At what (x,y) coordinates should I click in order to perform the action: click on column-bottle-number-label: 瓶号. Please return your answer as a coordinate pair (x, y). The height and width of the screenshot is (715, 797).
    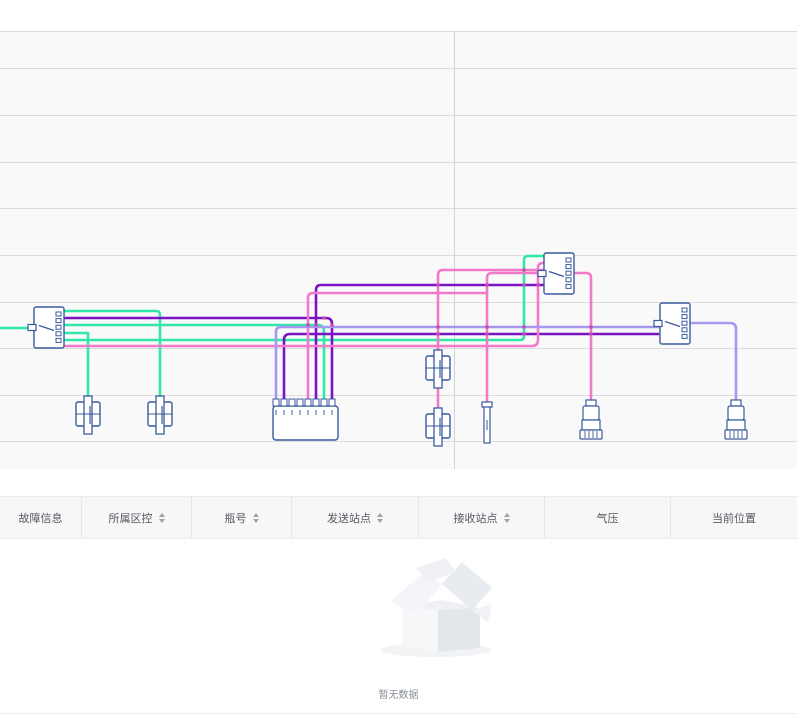
    Looking at the image, I should click on (235, 518).